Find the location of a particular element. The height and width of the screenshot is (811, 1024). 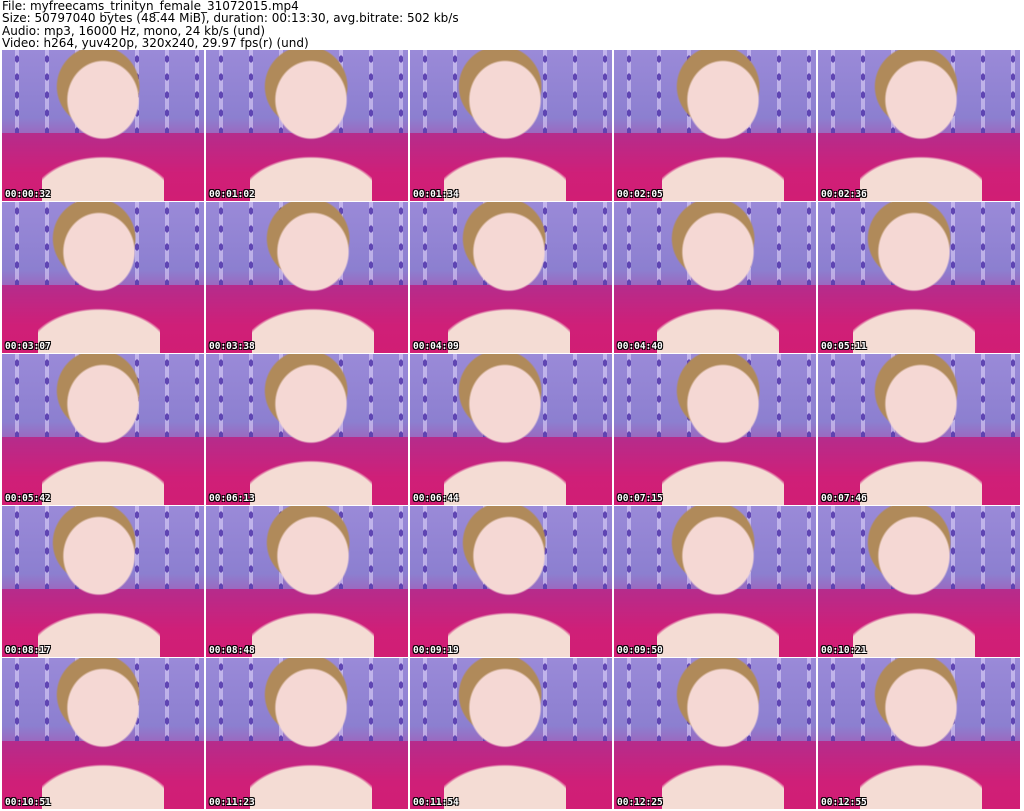

video-thumbnail: 00:04:09 is located at coordinates (511, 277).